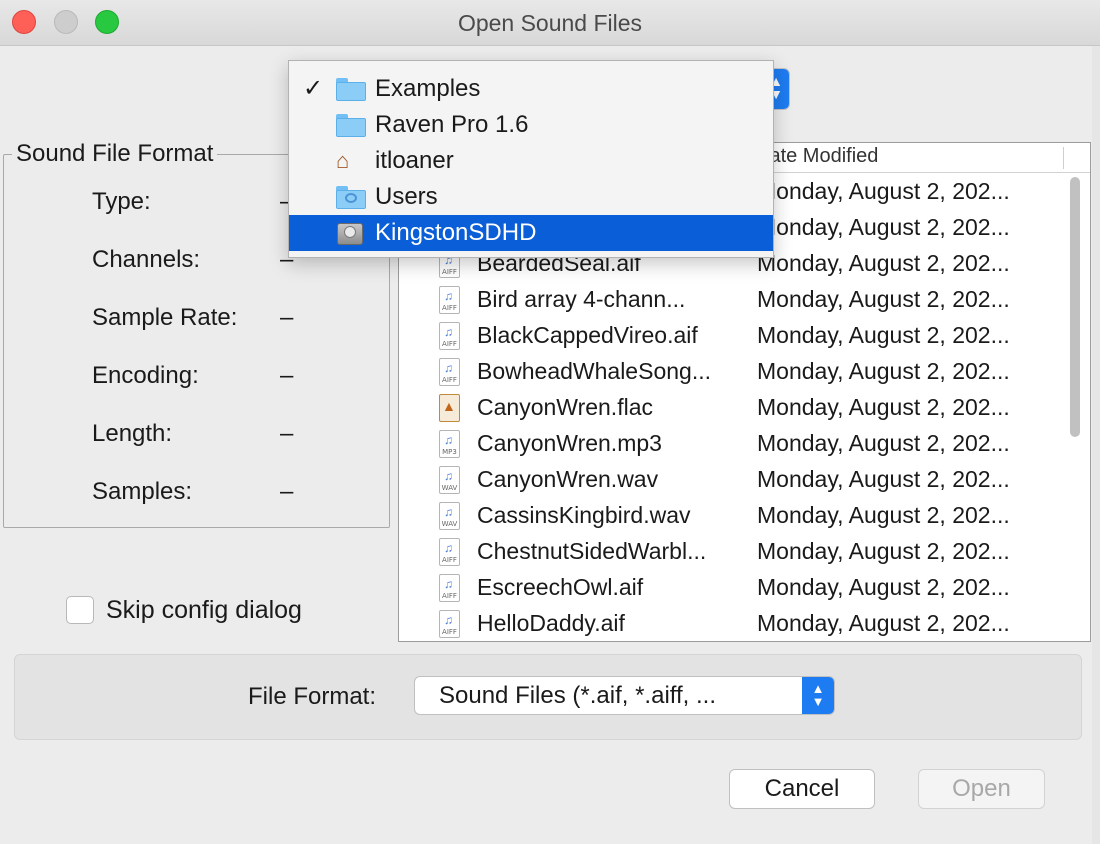 The width and height of the screenshot is (1100, 844). I want to click on menu-item-kingstonsdhd: KingstonSDHD, so click(531, 233).